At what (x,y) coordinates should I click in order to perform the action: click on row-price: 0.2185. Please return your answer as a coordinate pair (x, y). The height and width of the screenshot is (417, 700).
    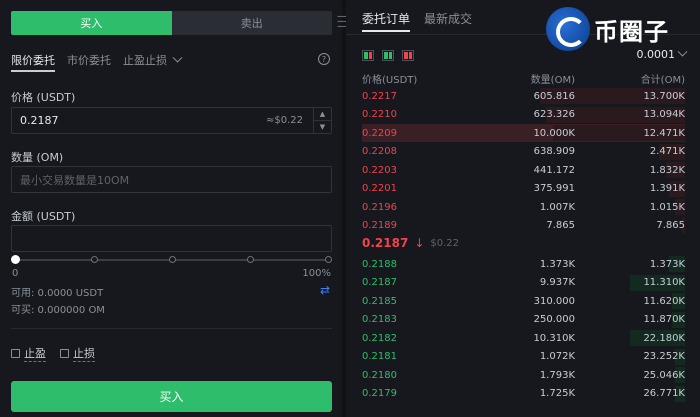
    Looking at the image, I should click on (379, 301).